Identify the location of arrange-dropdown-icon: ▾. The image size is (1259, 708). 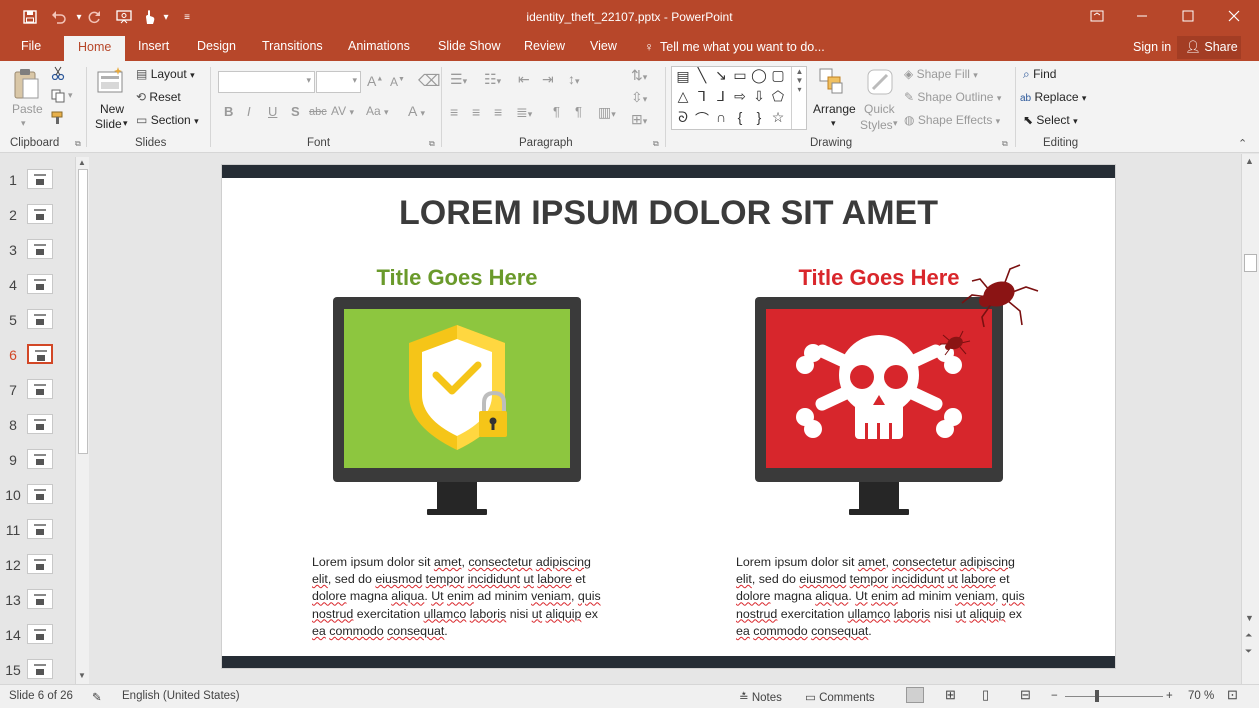
(833, 123).